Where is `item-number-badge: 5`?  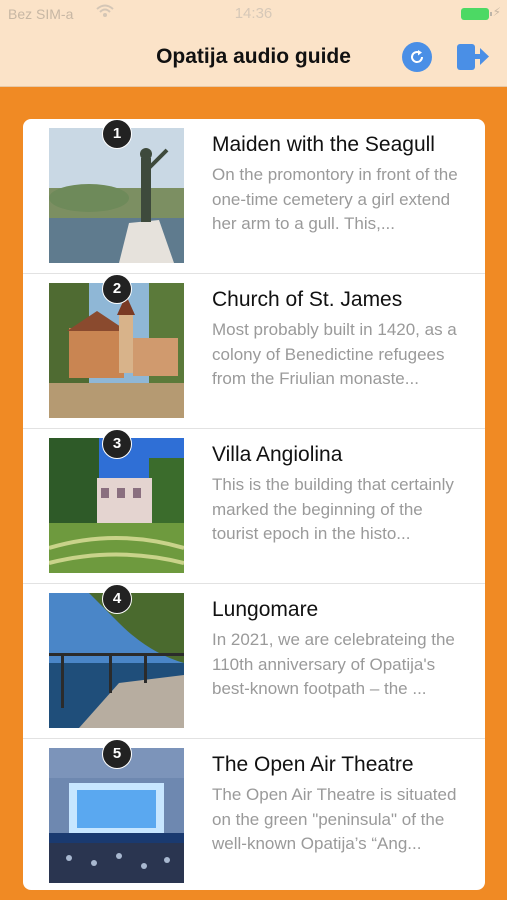
item-number-badge: 5 is located at coordinates (117, 754).